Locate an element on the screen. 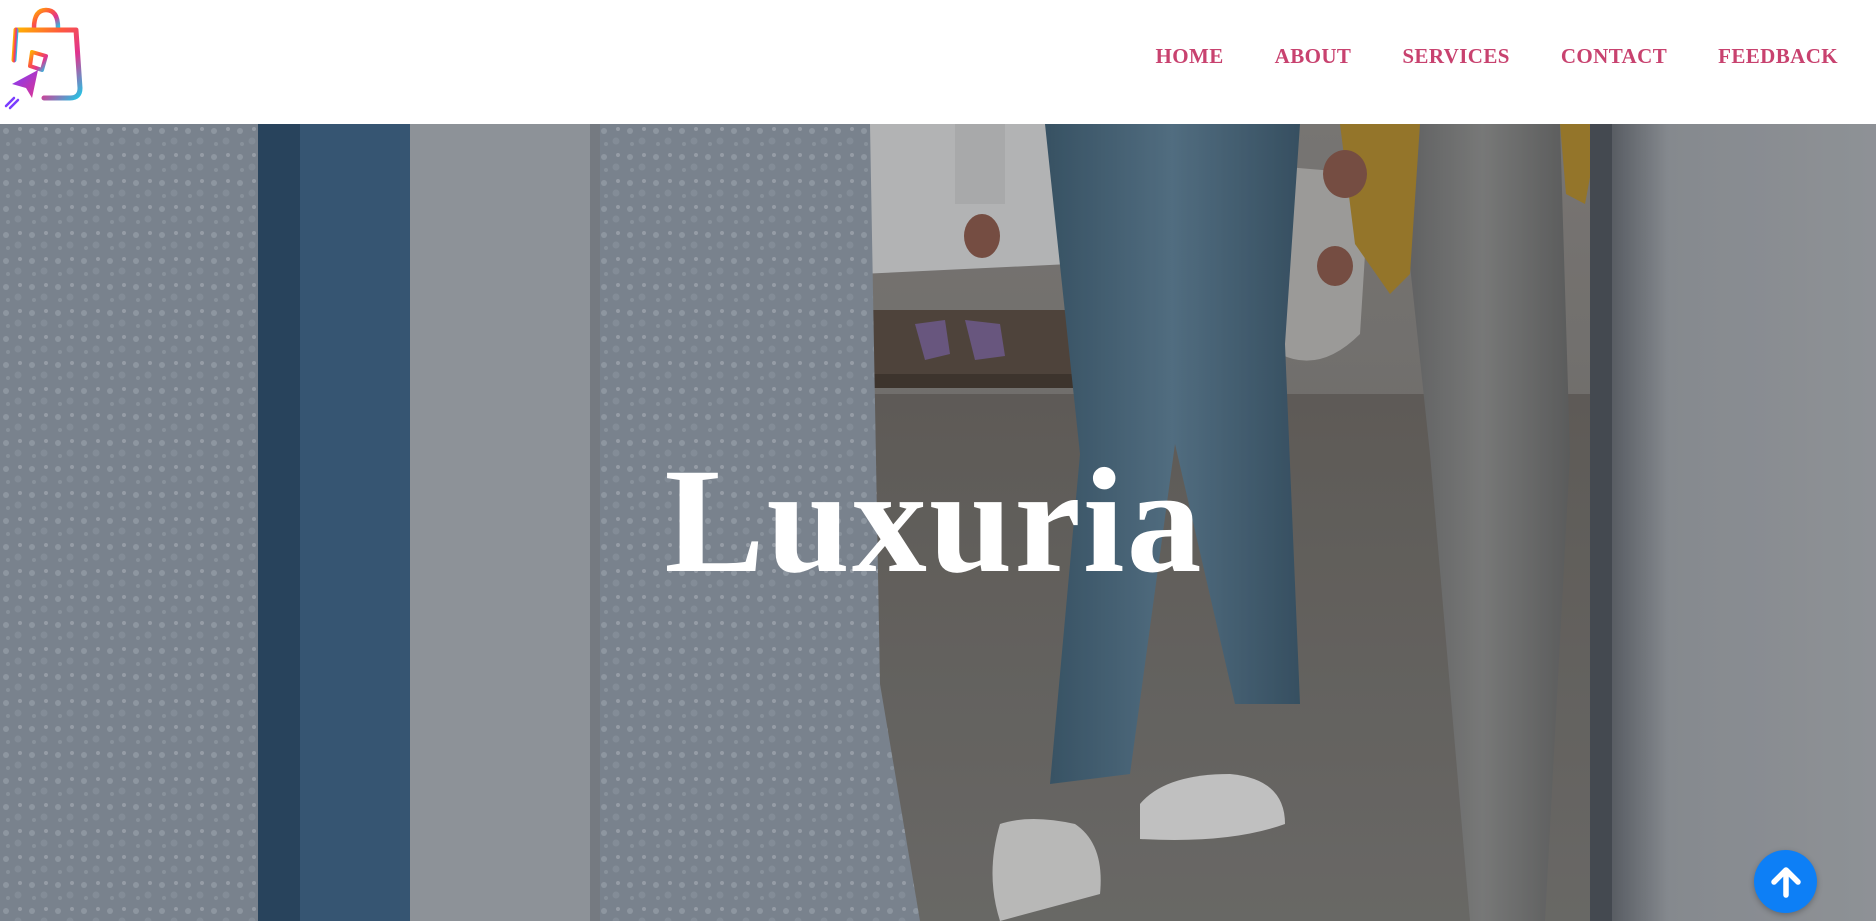 This screenshot has height=921, width=1876. arrow-up-icon is located at coordinates (1785, 882).